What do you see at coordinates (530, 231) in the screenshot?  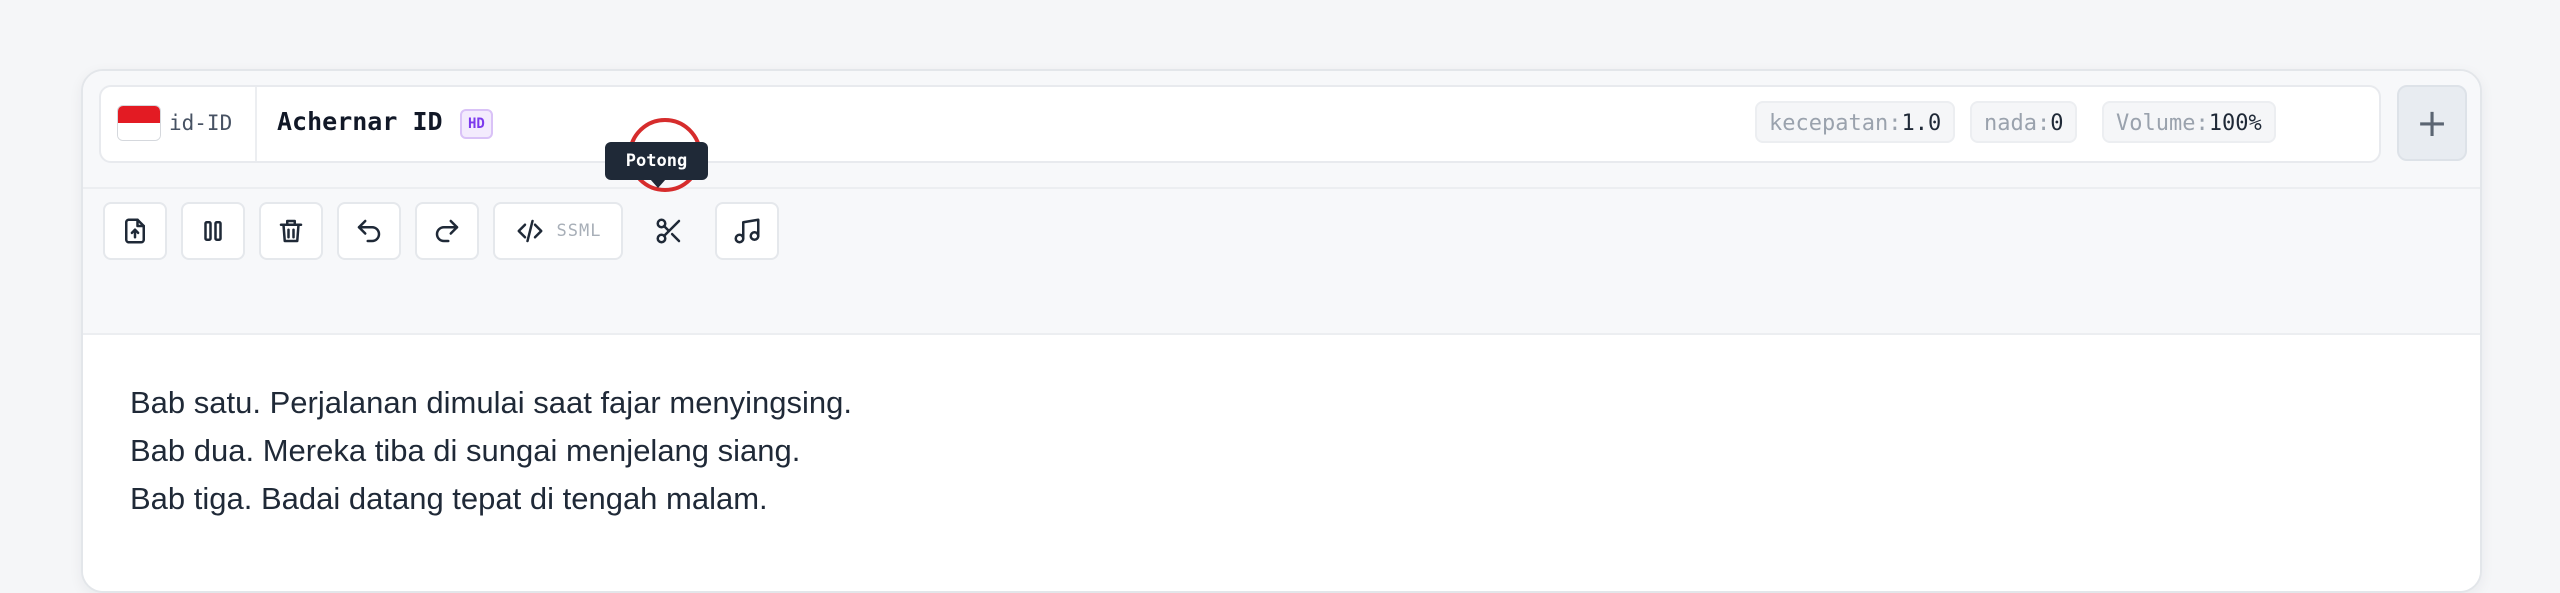 I see `code-icon` at bounding box center [530, 231].